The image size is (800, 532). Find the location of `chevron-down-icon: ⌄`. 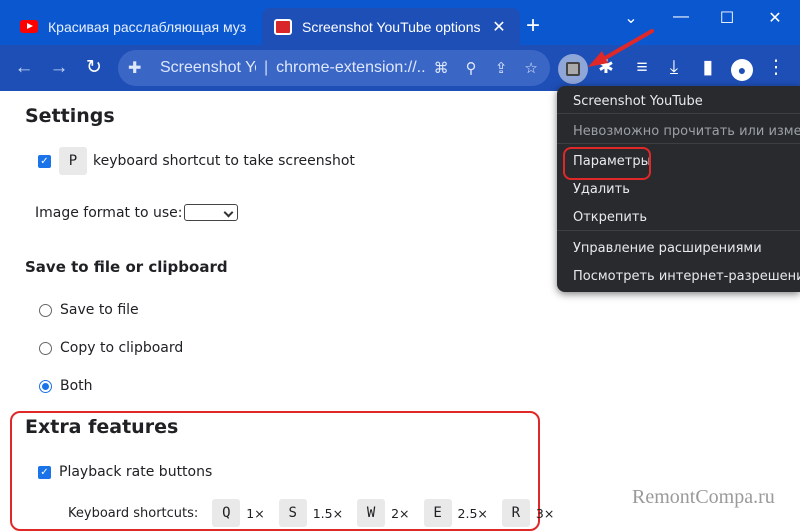

chevron-down-icon: ⌄ is located at coordinates (631, 18).